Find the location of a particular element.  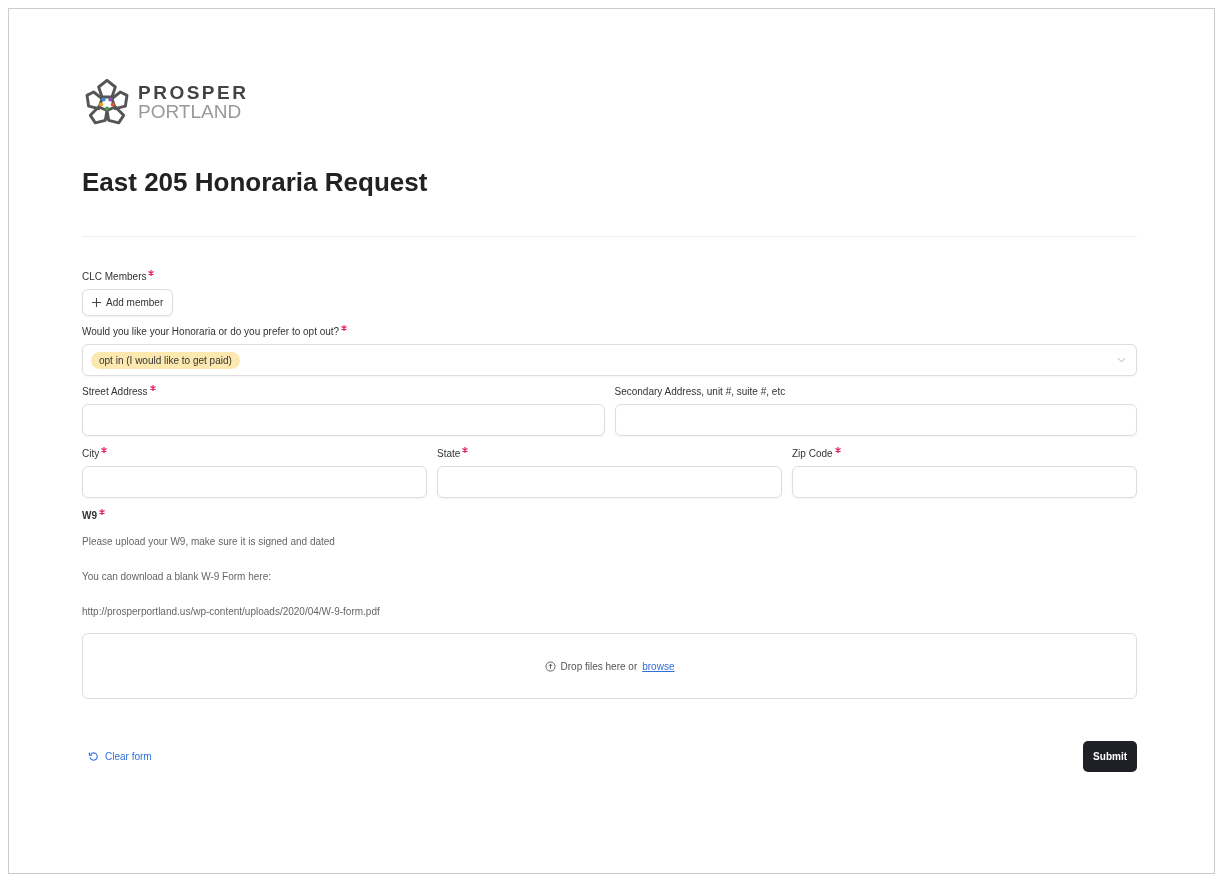

selected-option-tag: opt in (I would like to get paid) is located at coordinates (165, 360).